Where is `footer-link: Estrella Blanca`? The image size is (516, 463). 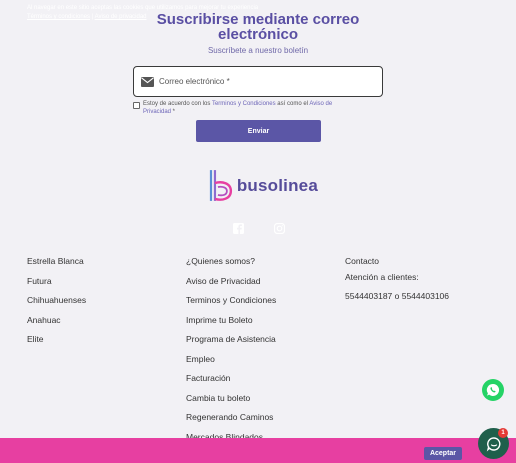
footer-link: Estrella Blanca is located at coordinates (55, 261).